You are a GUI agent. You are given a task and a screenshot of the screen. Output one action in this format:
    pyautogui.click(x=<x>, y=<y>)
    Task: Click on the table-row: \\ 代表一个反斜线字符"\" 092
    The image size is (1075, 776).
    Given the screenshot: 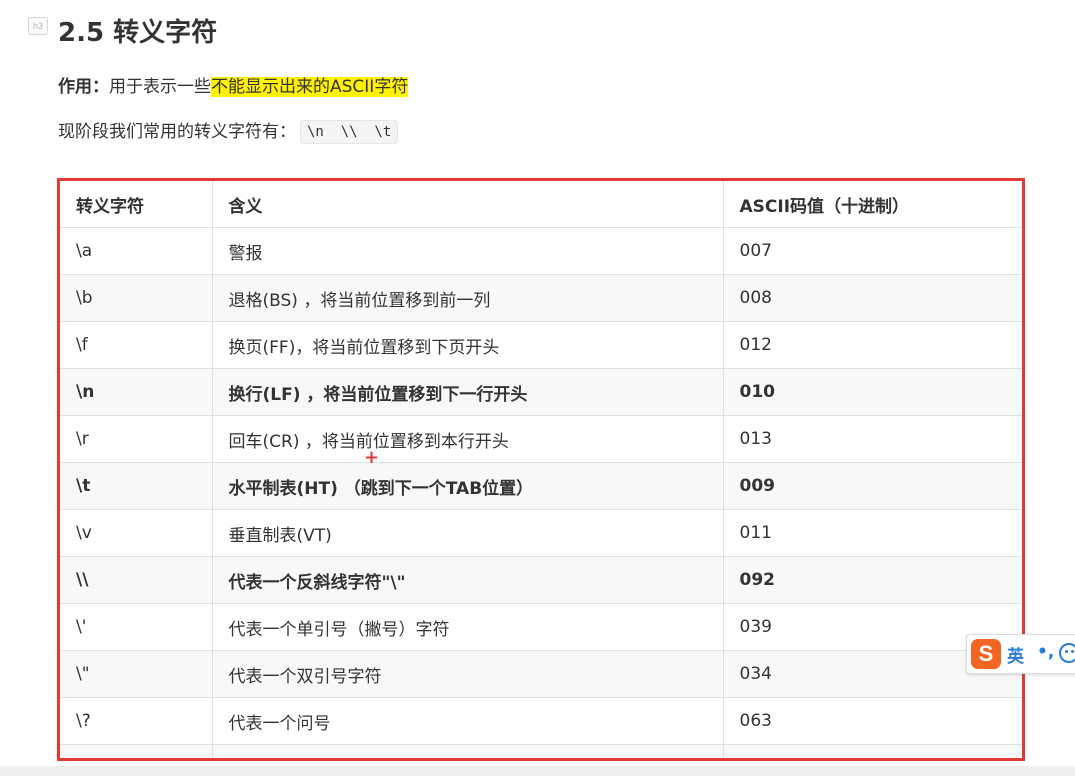 What is the action you would take?
    pyautogui.click(x=541, y=580)
    